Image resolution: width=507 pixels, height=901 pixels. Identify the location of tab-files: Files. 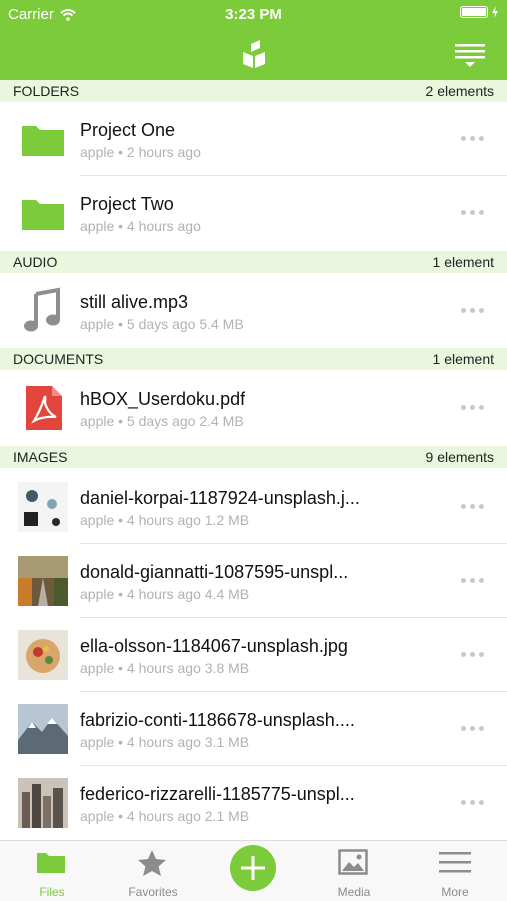
(52, 871).